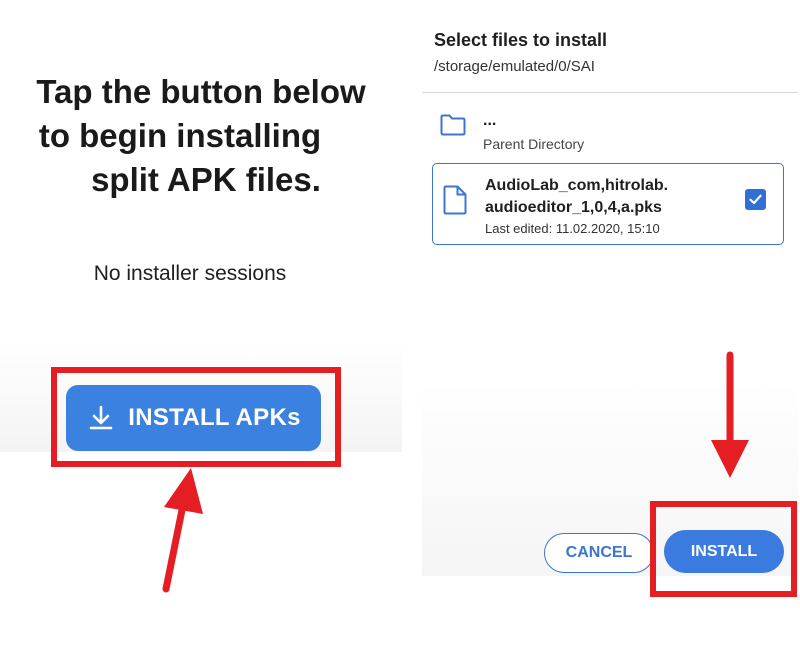 The height and width of the screenshot is (647, 800). I want to click on current-path: /storage/emulated/0/SAI, so click(514, 66).